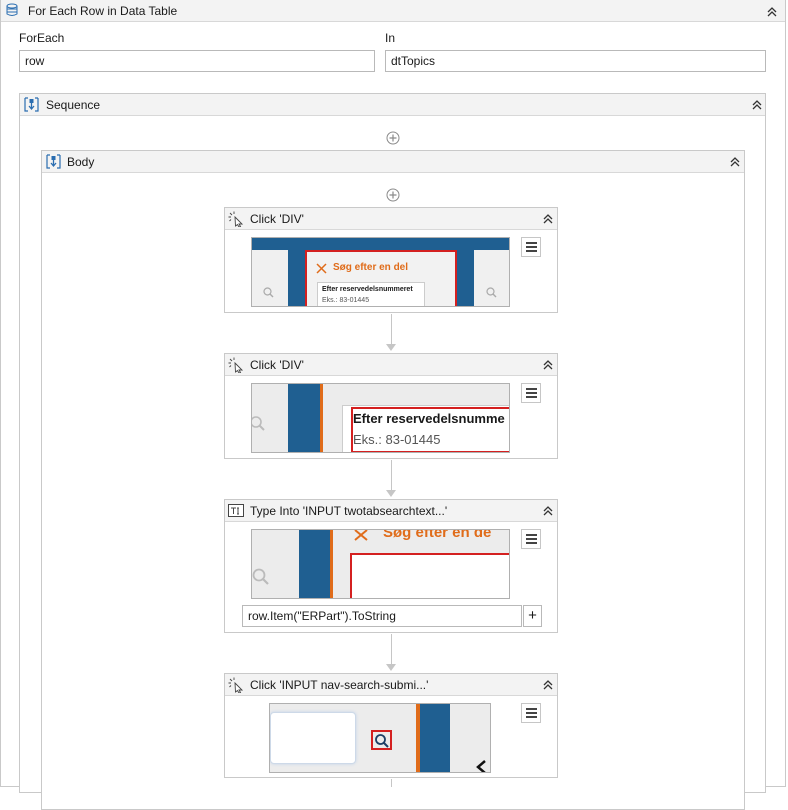  Describe the element at coordinates (481, 765) in the screenshot. I see `chevron-left-icon` at that location.